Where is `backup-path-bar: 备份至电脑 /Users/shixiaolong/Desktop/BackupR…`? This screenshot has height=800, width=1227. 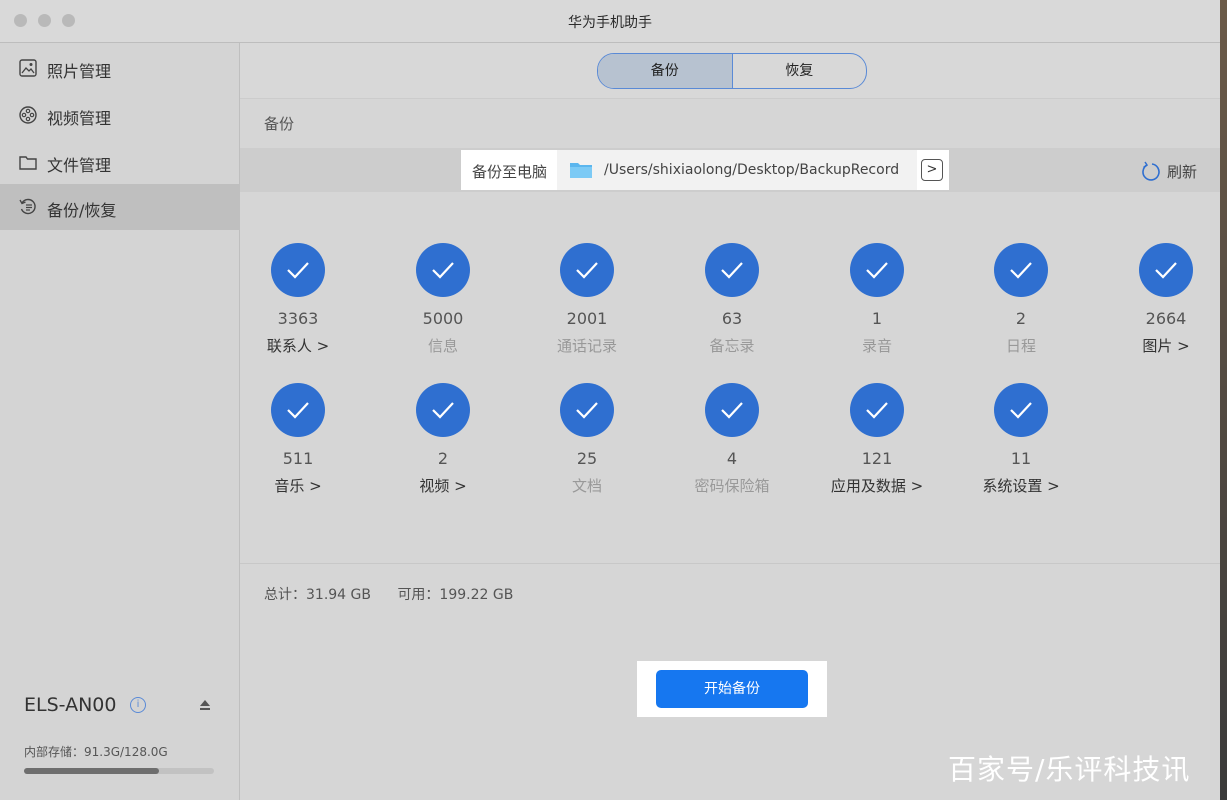 backup-path-bar: 备份至电脑 /Users/shixiaolong/Desktop/BackupR… is located at coordinates (730, 170).